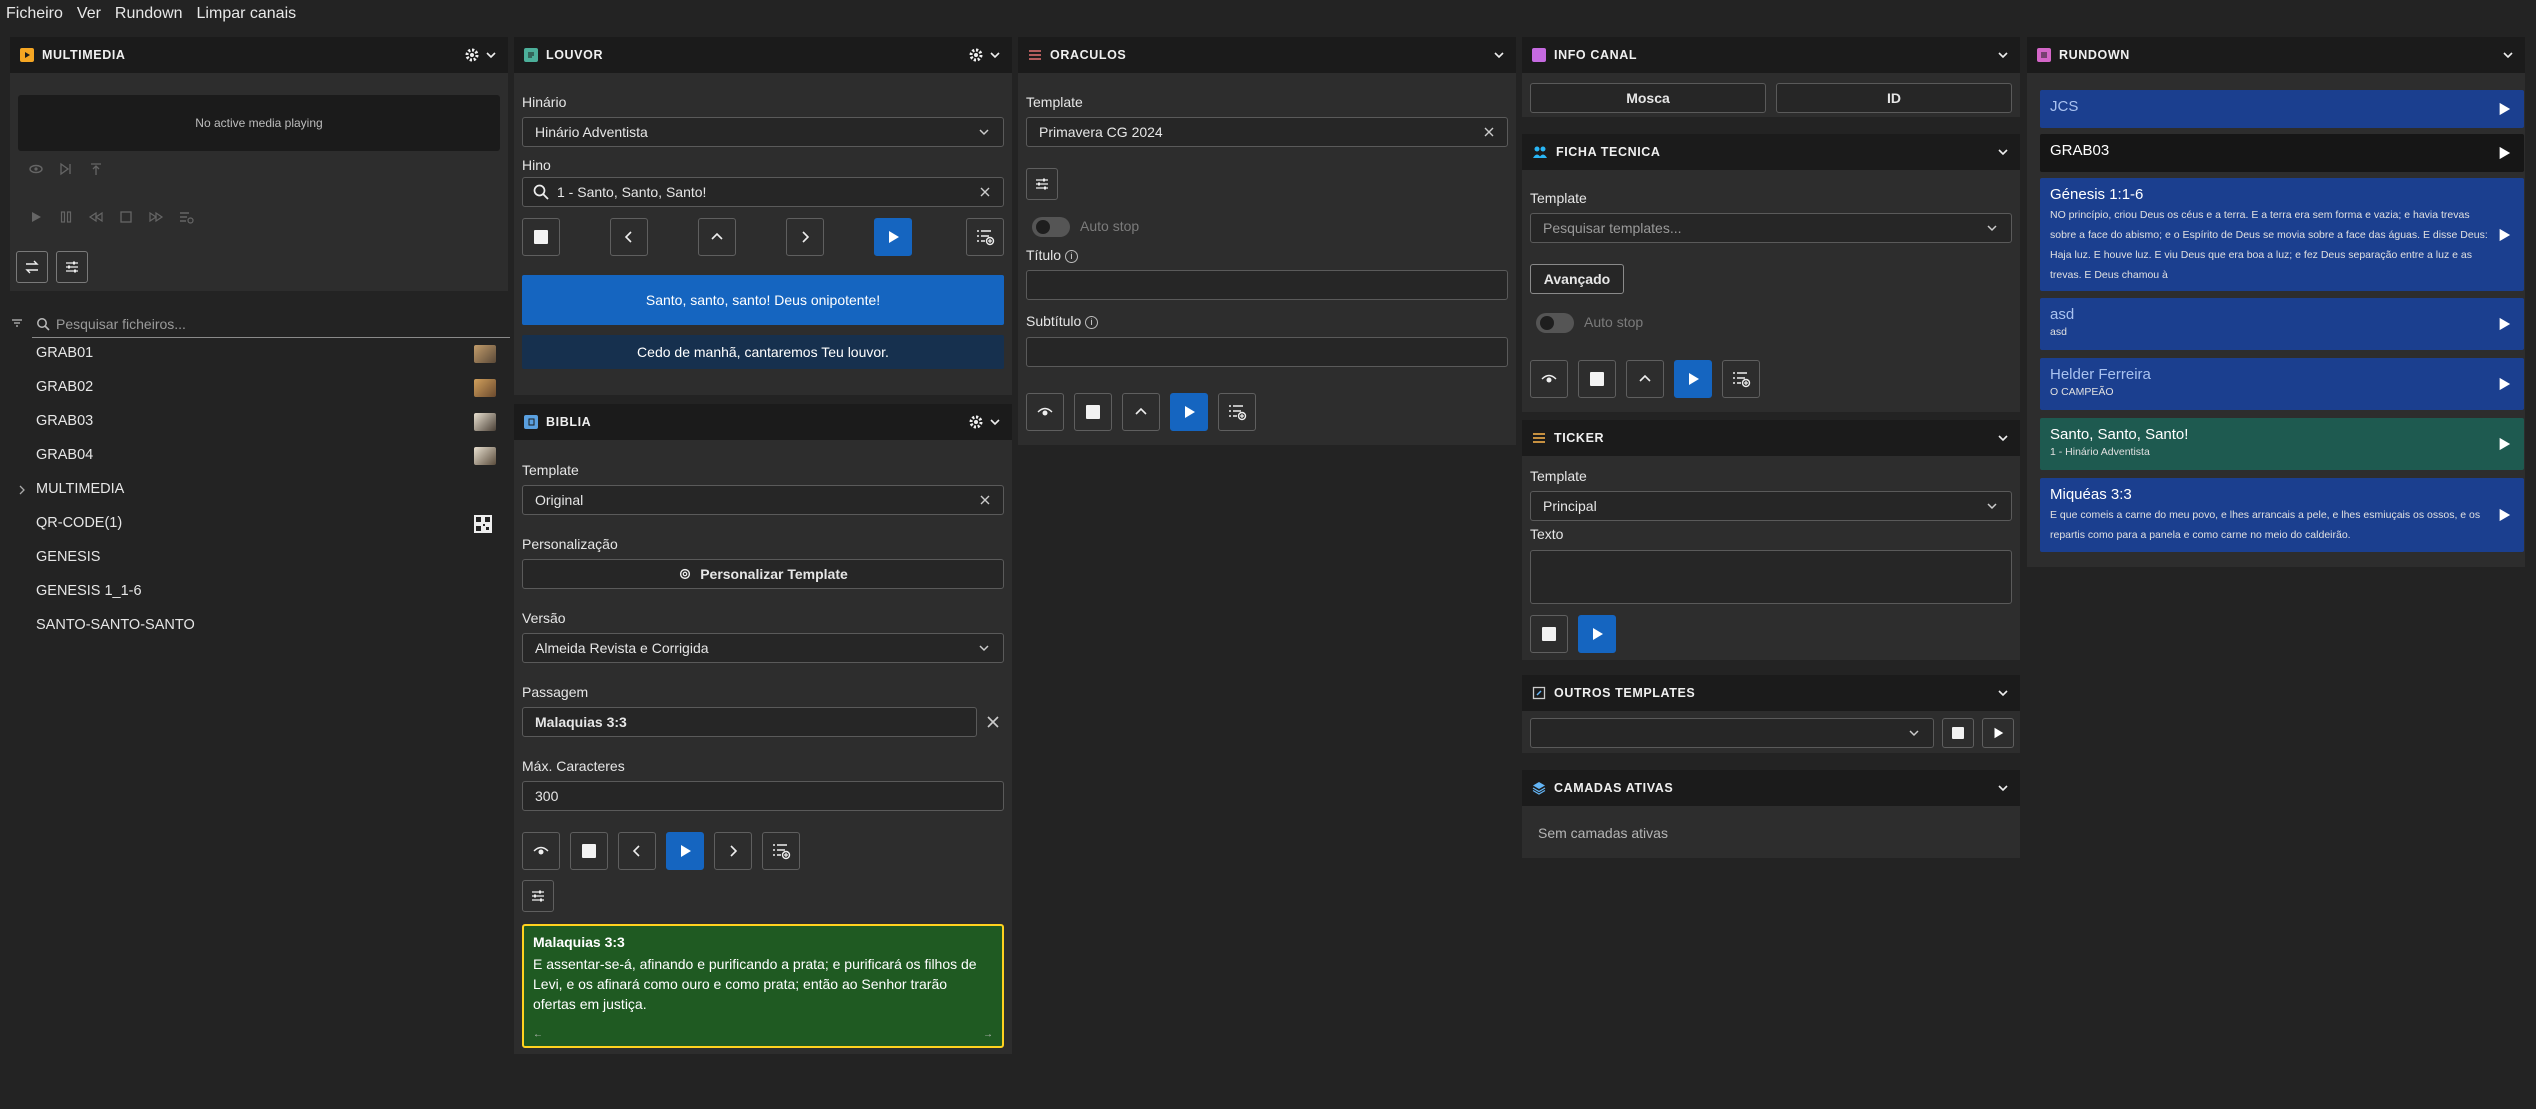  Describe the element at coordinates (763, 574) in the screenshot. I see `personalizar-template-button: Personalizar Template` at that location.